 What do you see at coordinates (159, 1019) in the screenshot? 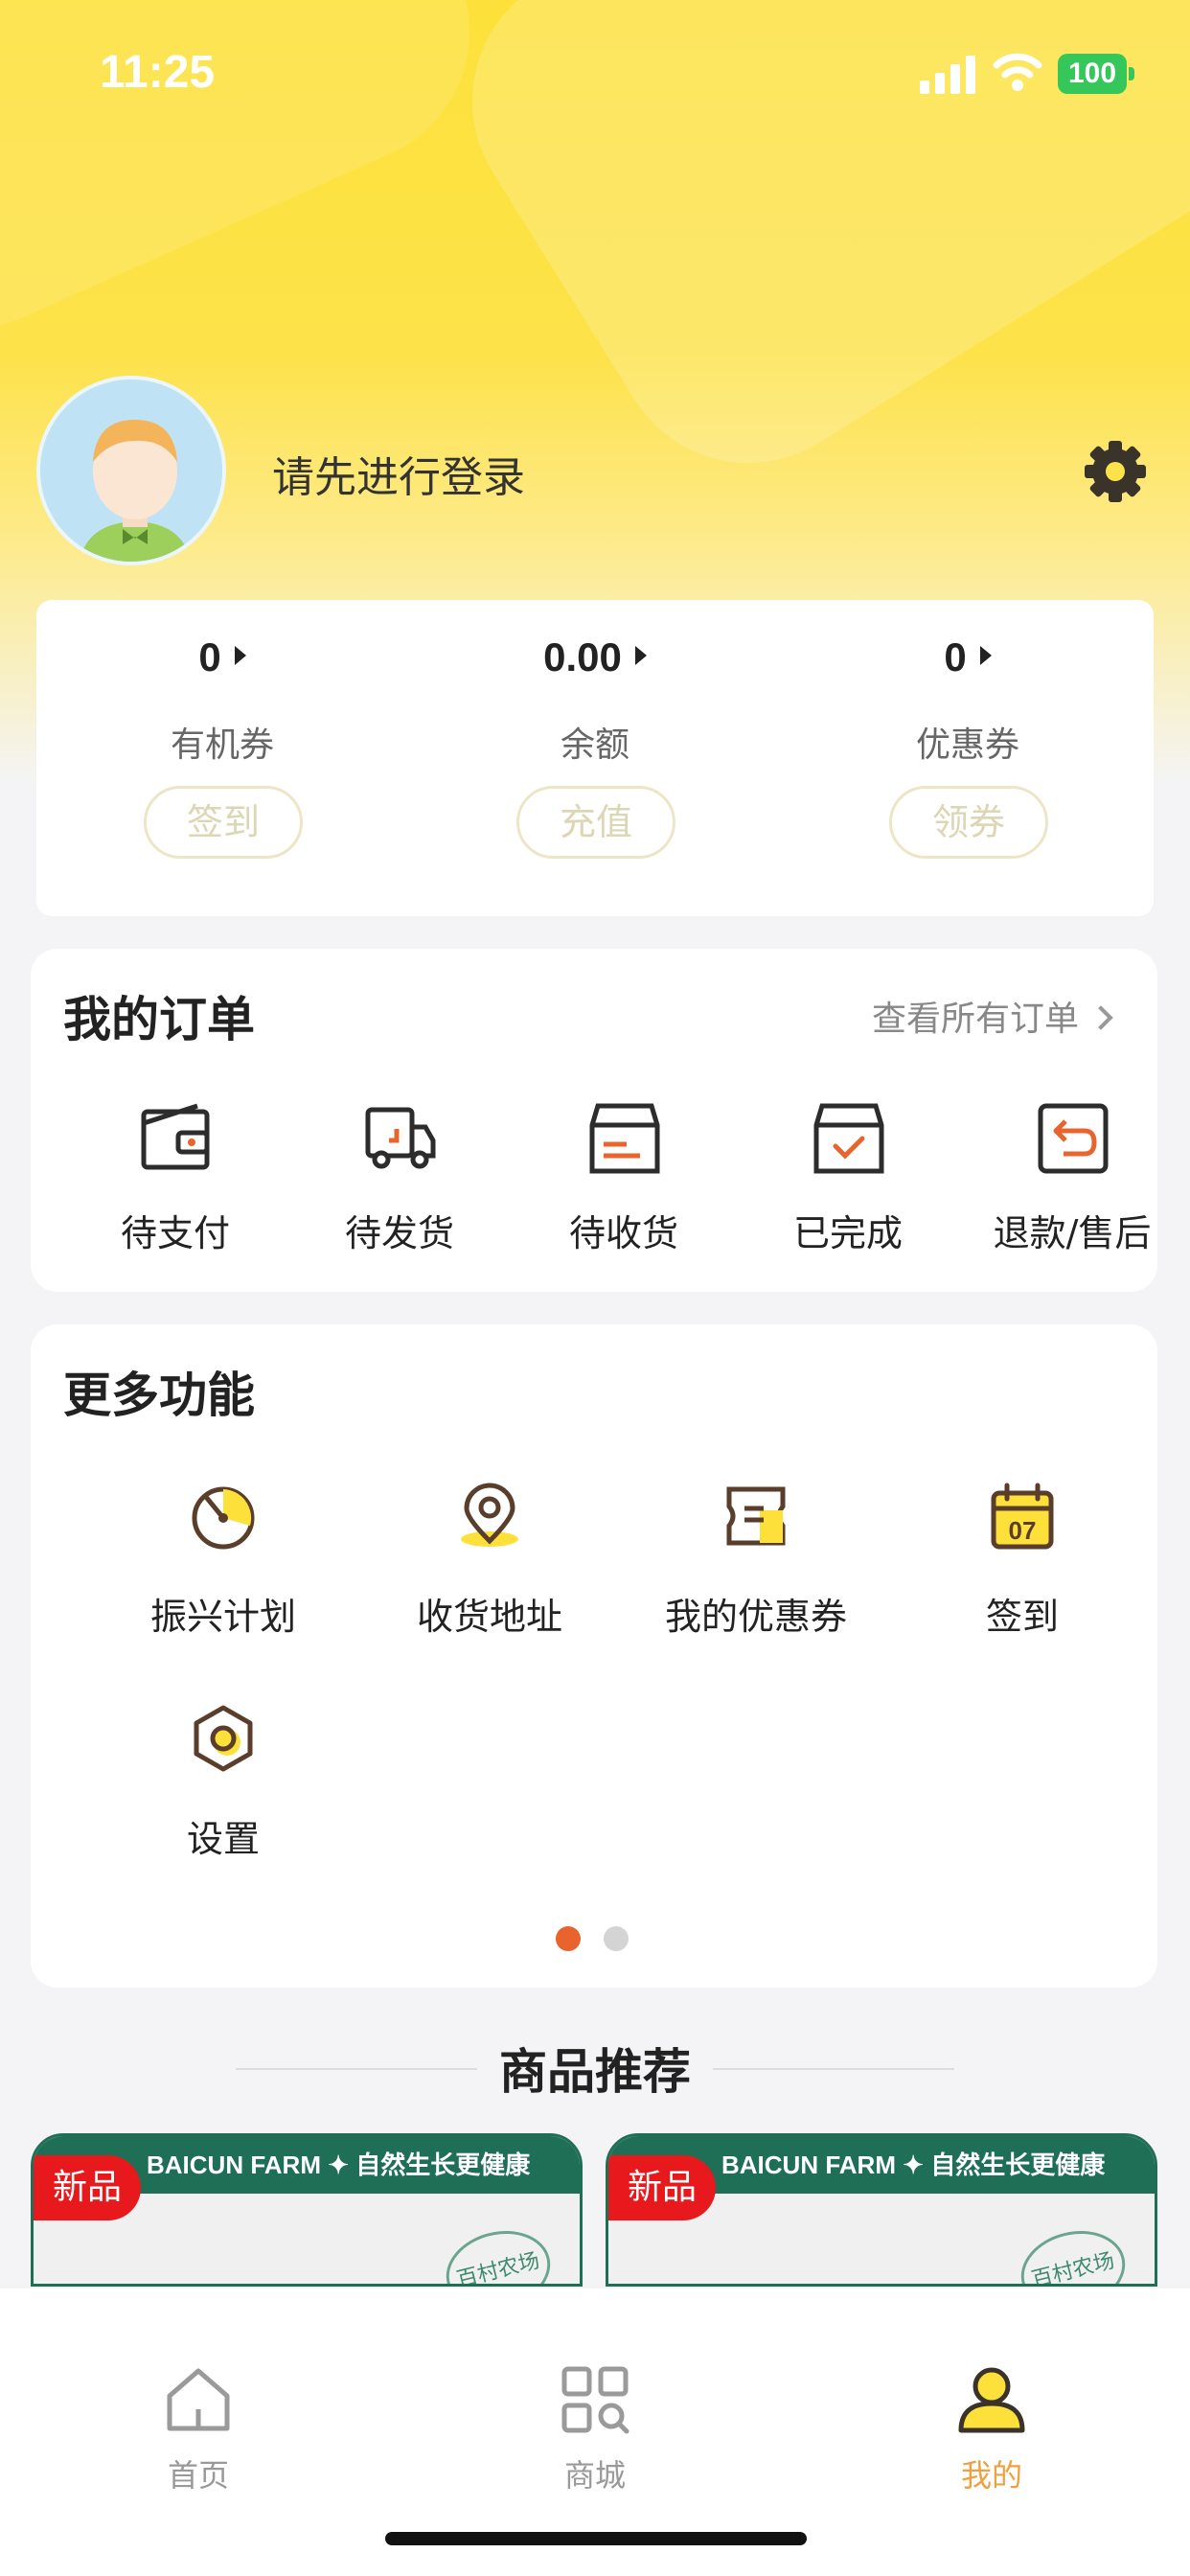
I see `orders-title: 我的订单` at bounding box center [159, 1019].